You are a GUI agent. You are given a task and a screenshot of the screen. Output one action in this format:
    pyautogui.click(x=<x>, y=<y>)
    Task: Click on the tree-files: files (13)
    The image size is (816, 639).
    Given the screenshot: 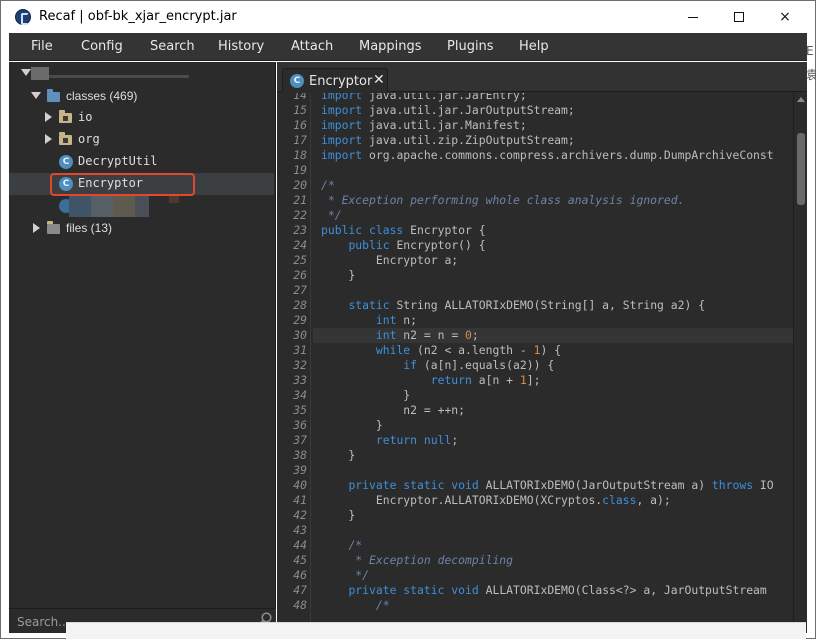 What is the action you would take?
    pyautogui.click(x=141, y=229)
    